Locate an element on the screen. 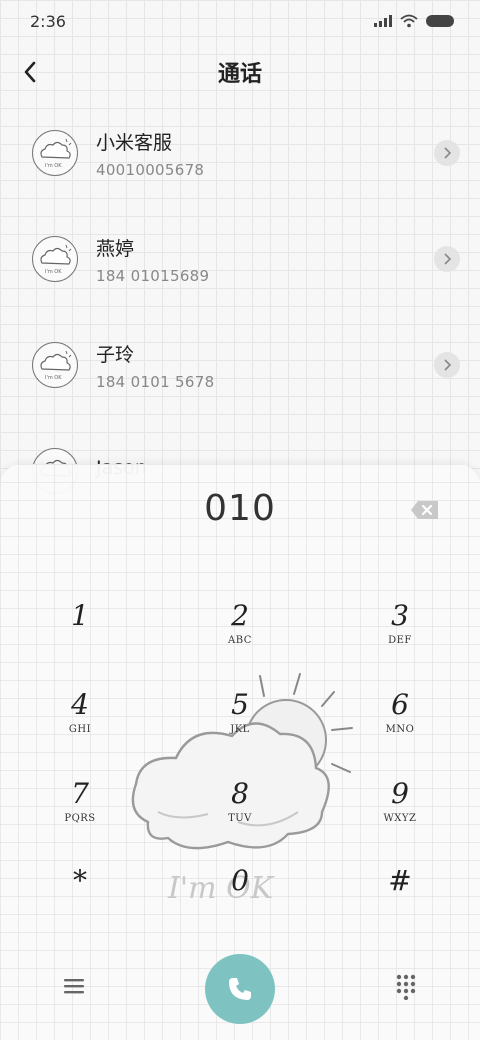 This screenshot has width=480, height=1040. key-digit: 9 is located at coordinates (400, 793).